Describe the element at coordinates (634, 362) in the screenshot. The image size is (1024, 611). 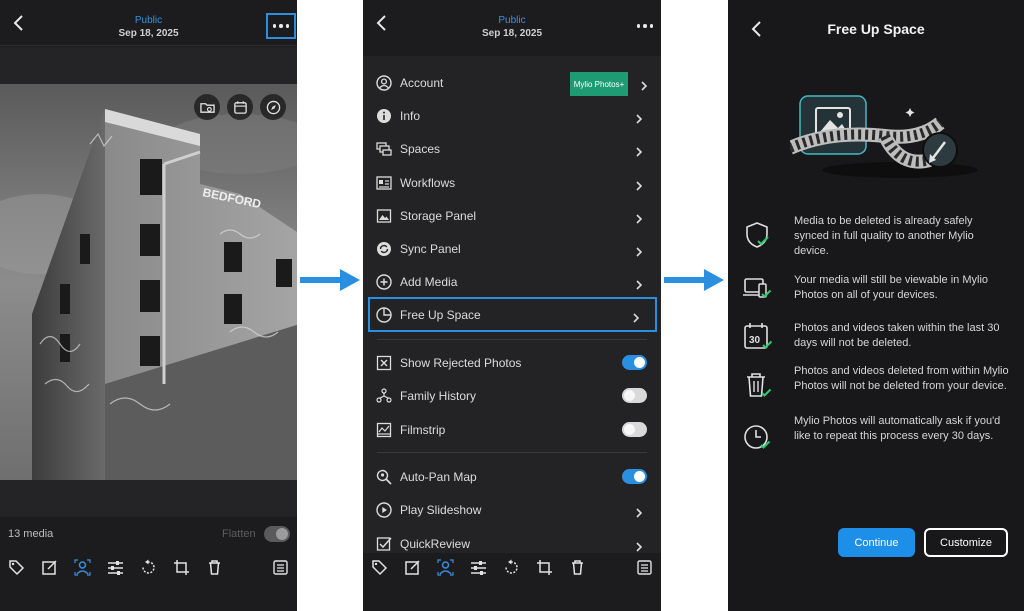
I see `rejected-photos-switch` at that location.